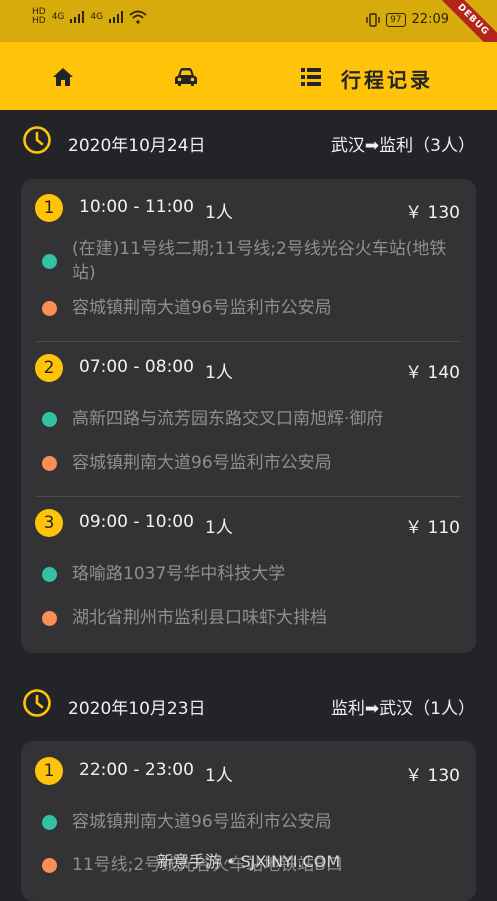 This screenshot has width=497, height=901. What do you see at coordinates (228, 419) in the screenshot?
I see `start-address: 高新四路与流芳园东路交叉口南旭辉·御府` at bounding box center [228, 419].